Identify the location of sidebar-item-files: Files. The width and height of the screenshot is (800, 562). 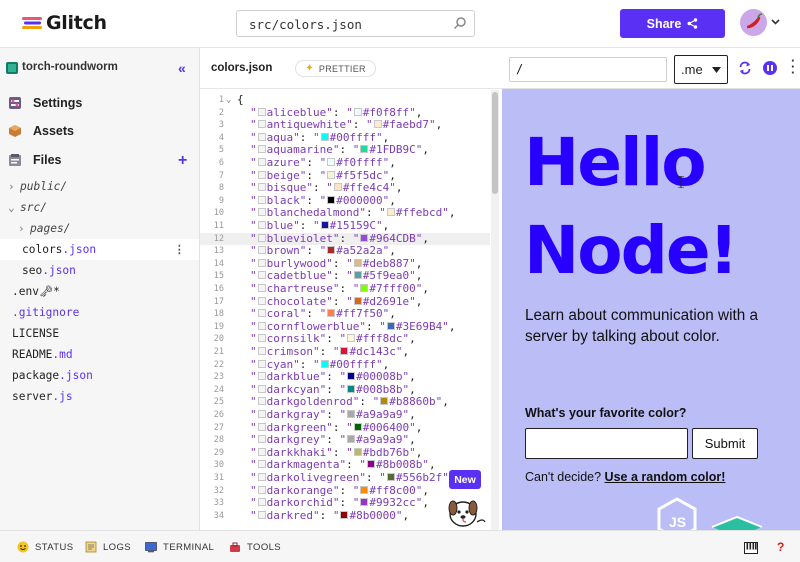
(100, 160).